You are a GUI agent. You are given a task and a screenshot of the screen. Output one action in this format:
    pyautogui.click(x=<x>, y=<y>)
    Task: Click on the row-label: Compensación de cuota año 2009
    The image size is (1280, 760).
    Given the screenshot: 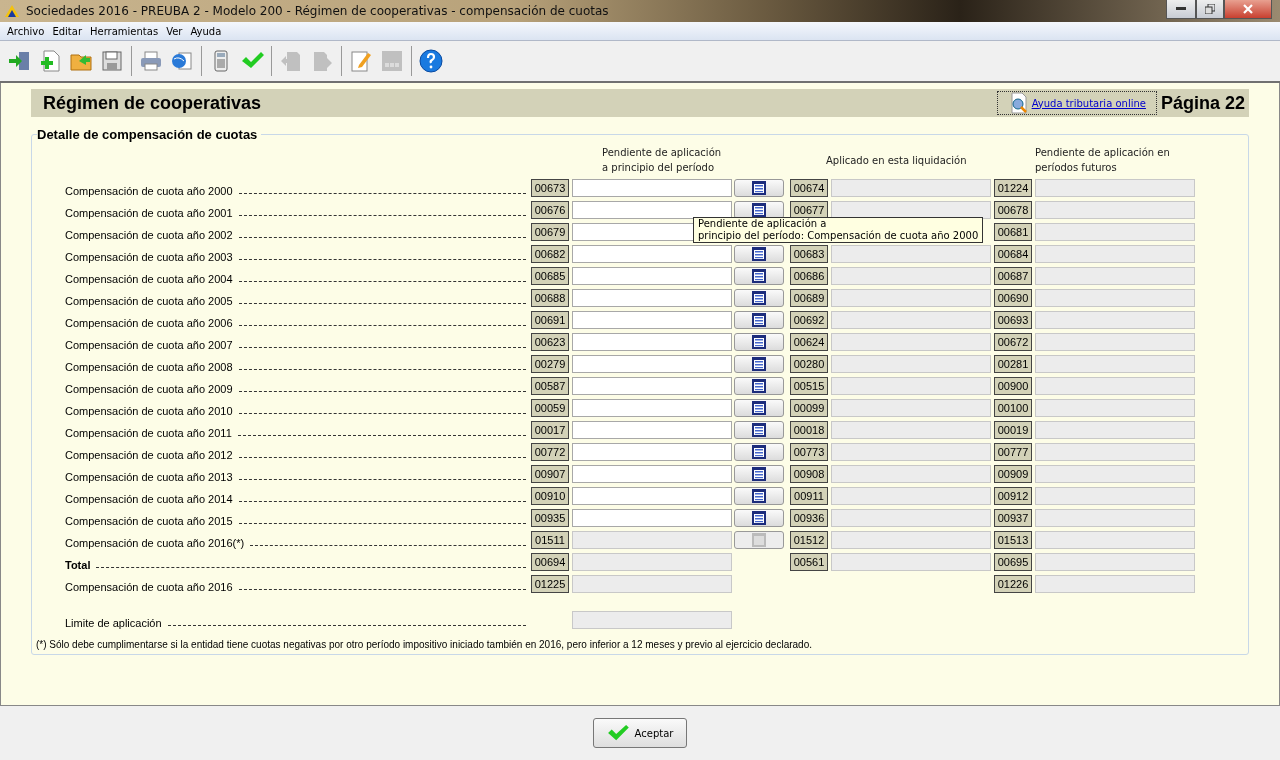 What is the action you would take?
    pyautogui.click(x=149, y=389)
    